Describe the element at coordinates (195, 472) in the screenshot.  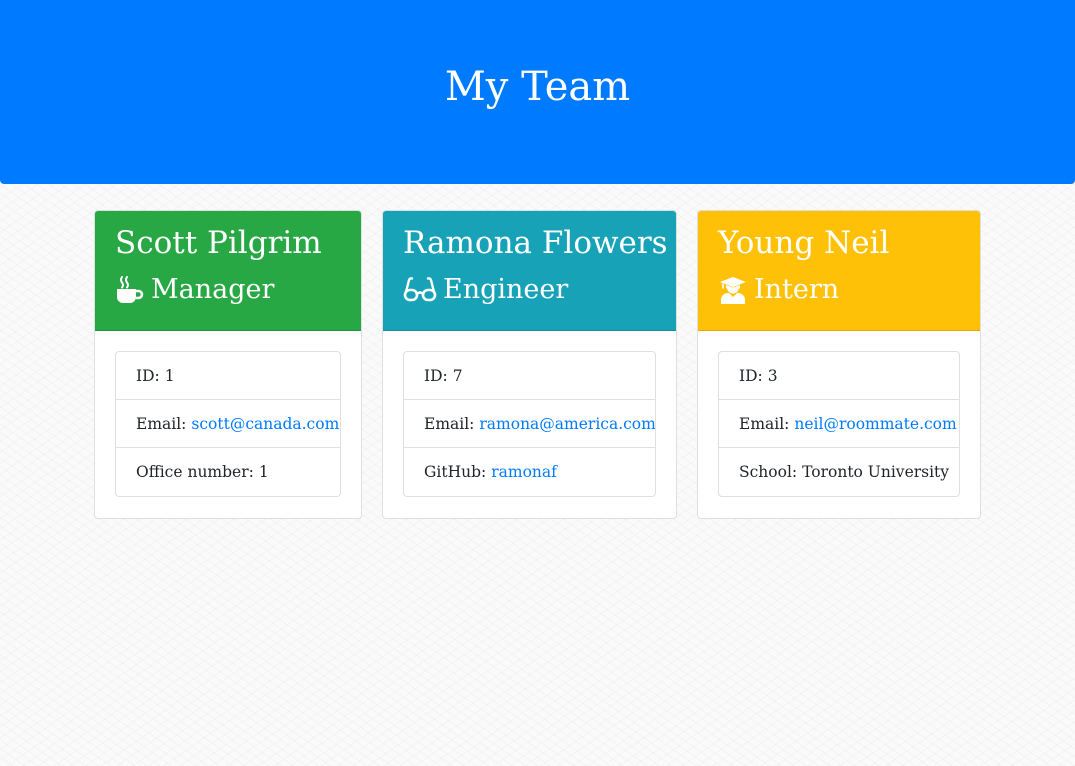
I see `office-number-label: Office number:` at that location.